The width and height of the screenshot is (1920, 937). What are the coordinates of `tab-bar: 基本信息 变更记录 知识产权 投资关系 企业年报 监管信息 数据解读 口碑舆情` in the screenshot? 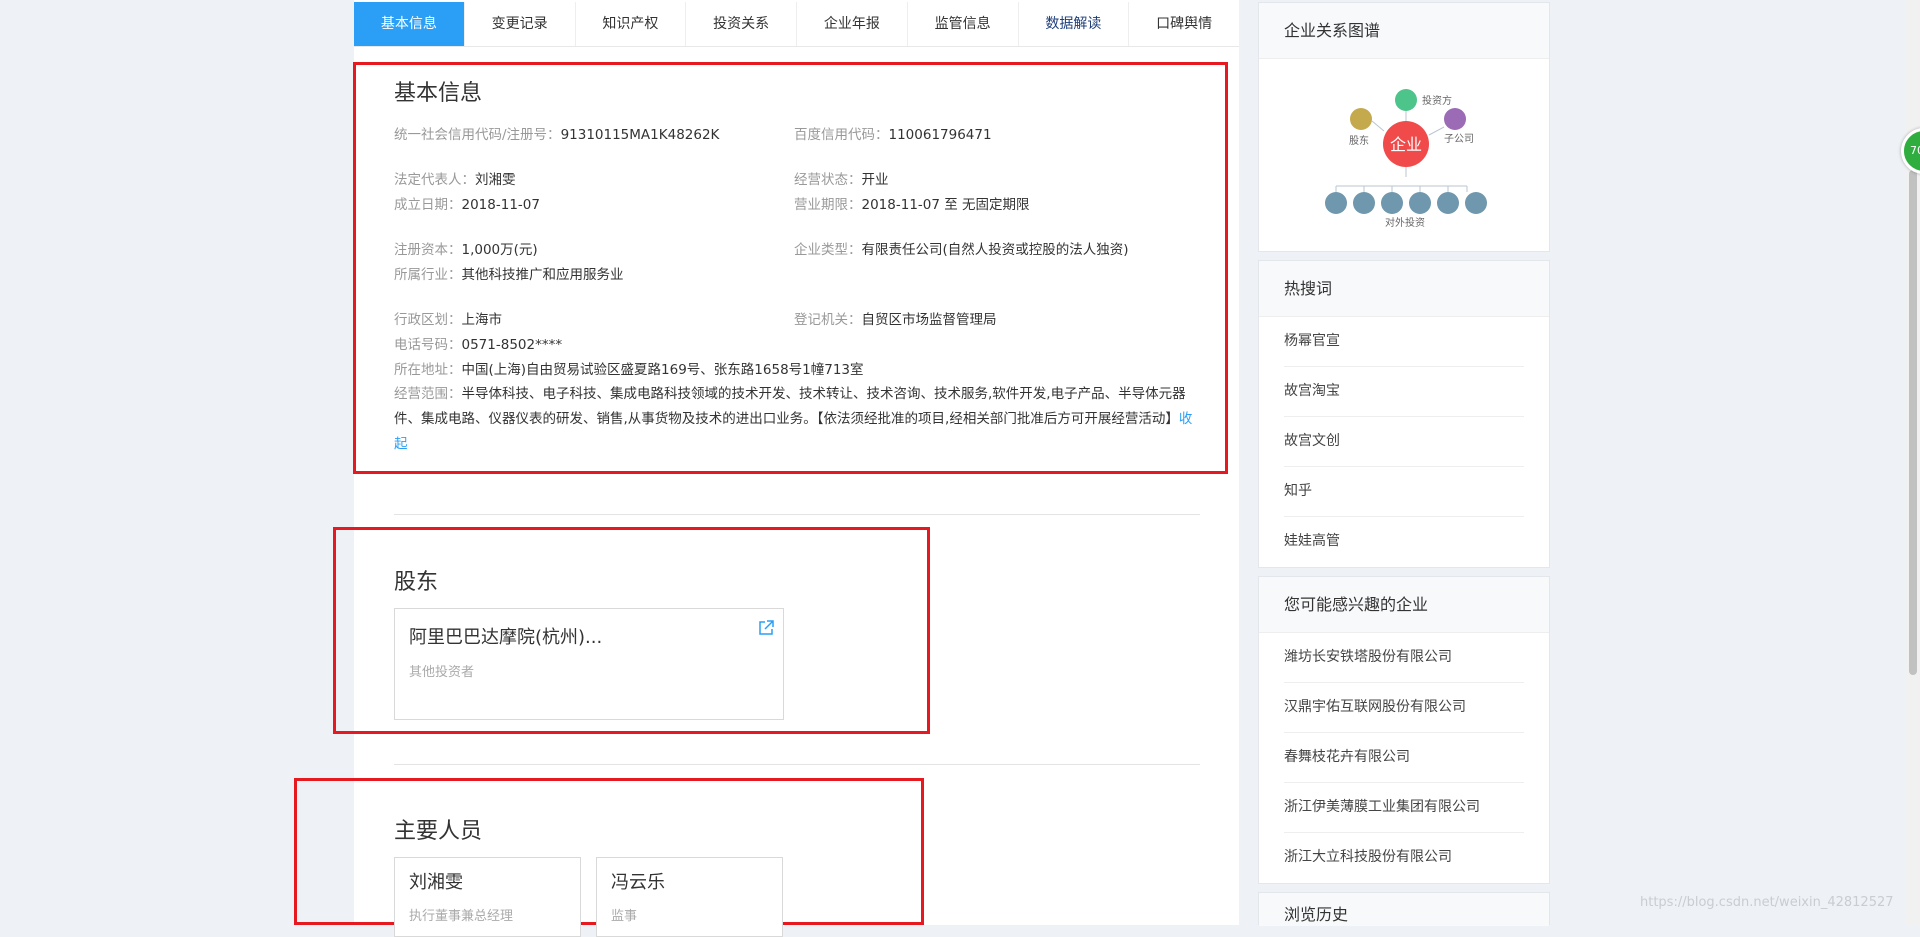 It's located at (796, 24).